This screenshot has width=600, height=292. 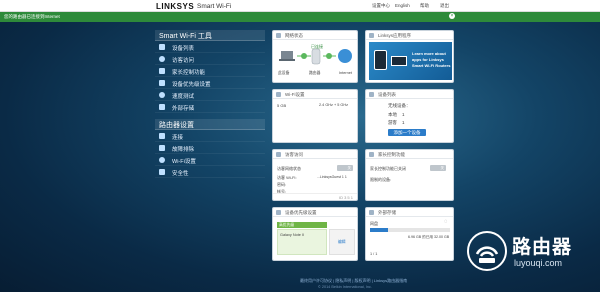 I want to click on restricted-devices-label: 限制的设备:, so click(x=381, y=179).